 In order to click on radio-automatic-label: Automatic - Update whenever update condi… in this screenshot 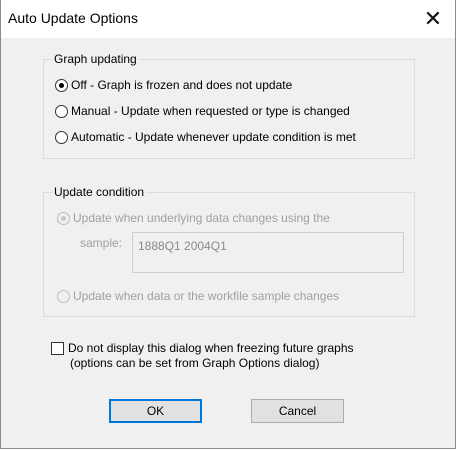, I will do `click(213, 137)`.